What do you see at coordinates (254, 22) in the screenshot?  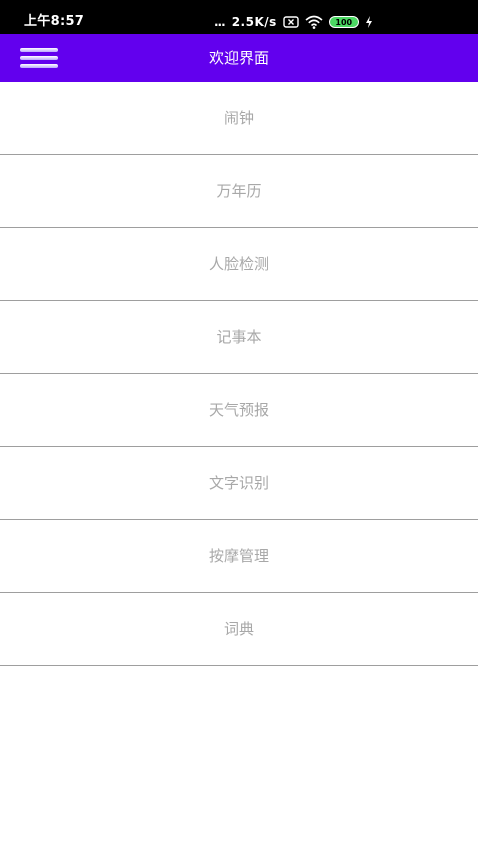 I see `network-speed: 2.5K/s` at bounding box center [254, 22].